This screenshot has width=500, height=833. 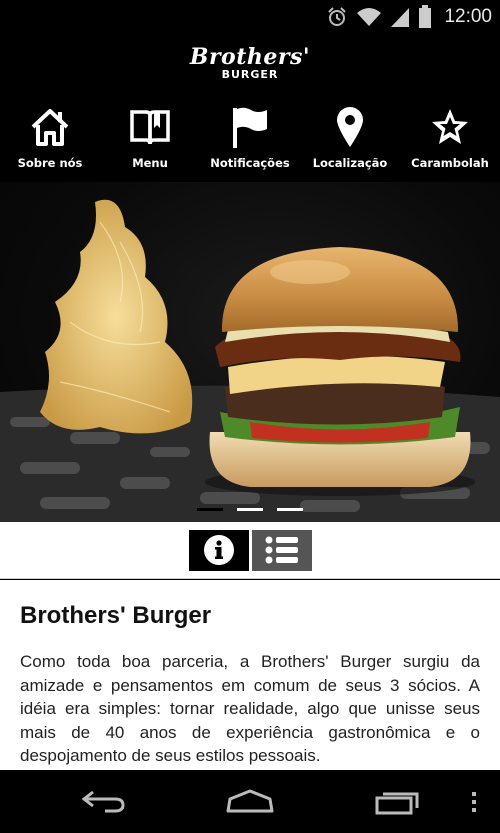 I want to click on app-header: Brothers' BURGER, so click(x=250, y=64).